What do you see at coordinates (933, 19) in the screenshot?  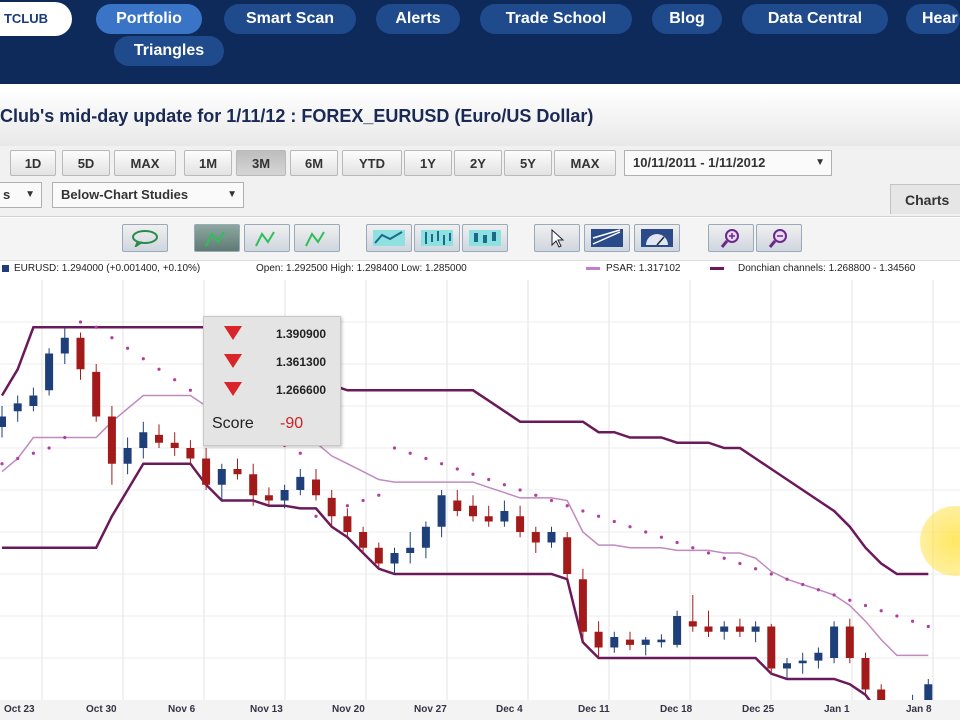 I see `nav-hear: Hear` at bounding box center [933, 19].